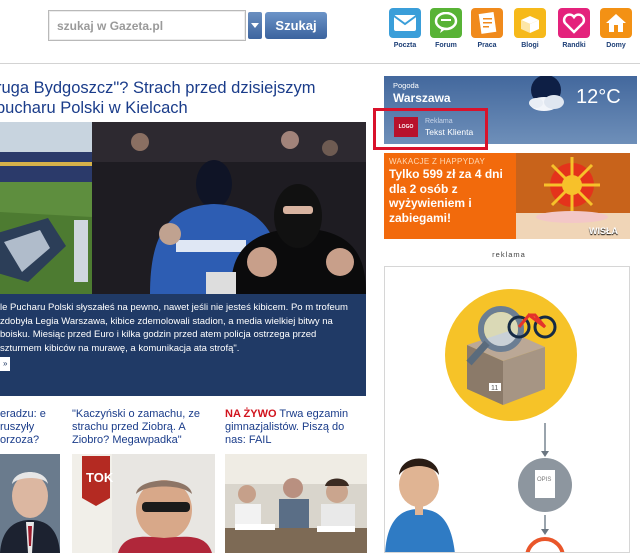 The image size is (640, 553). What do you see at coordinates (422, 98) in the screenshot?
I see `weather-city: Warszawa` at bounding box center [422, 98].